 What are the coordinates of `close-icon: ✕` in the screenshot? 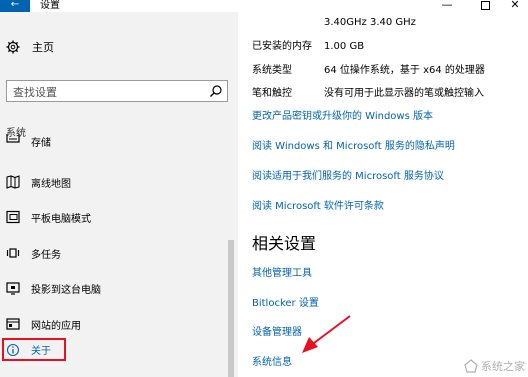 It's located at (515, 5).